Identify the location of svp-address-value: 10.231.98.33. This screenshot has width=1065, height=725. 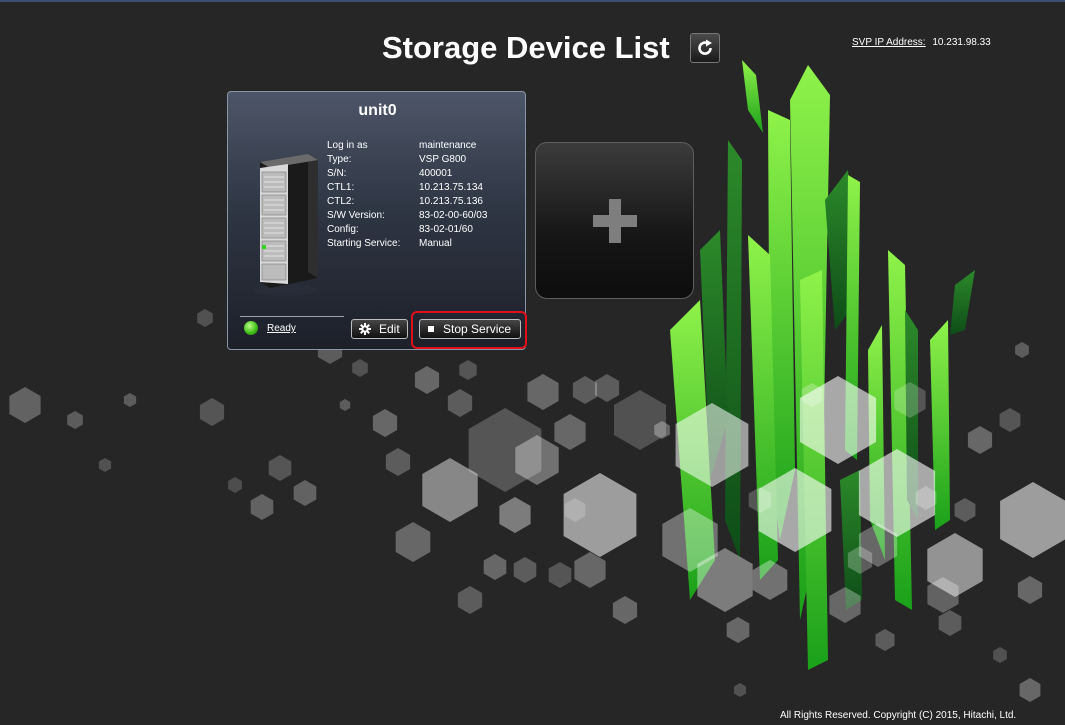
(961, 42).